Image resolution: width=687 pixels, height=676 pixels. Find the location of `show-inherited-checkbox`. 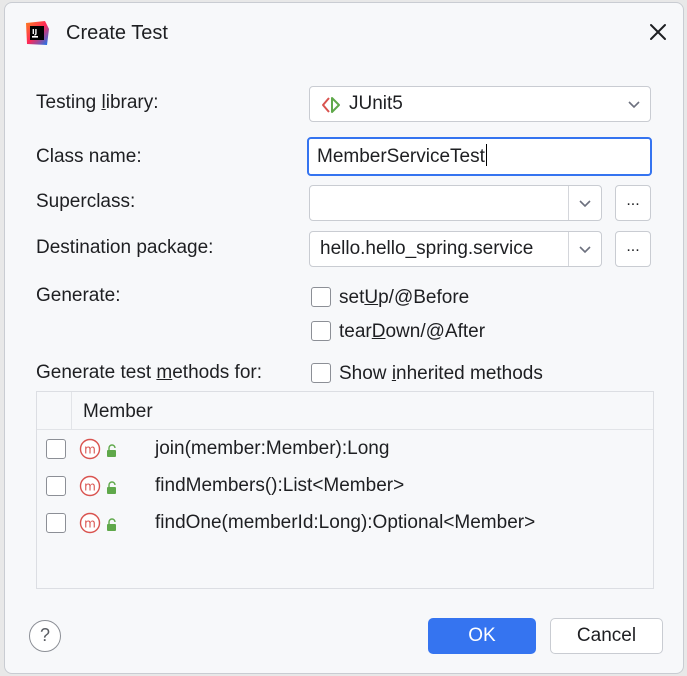

show-inherited-checkbox is located at coordinates (321, 373).